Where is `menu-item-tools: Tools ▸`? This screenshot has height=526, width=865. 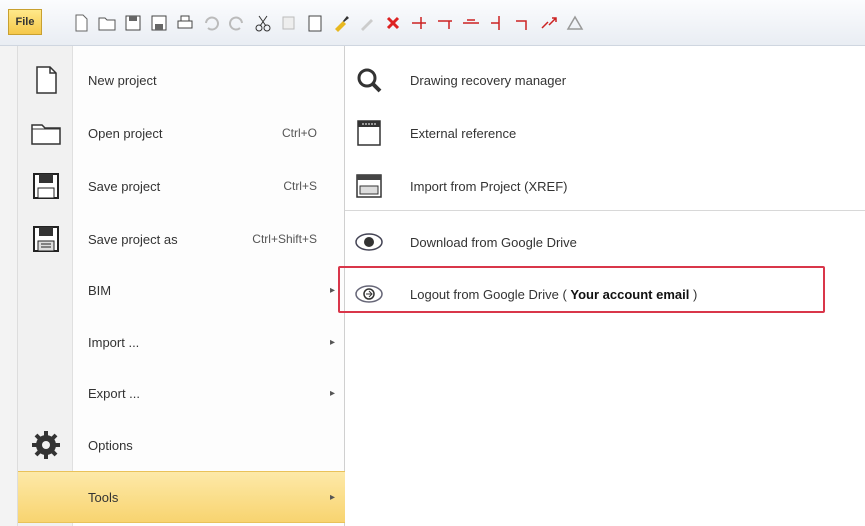
menu-item-tools: Tools ▸ is located at coordinates (181, 497).